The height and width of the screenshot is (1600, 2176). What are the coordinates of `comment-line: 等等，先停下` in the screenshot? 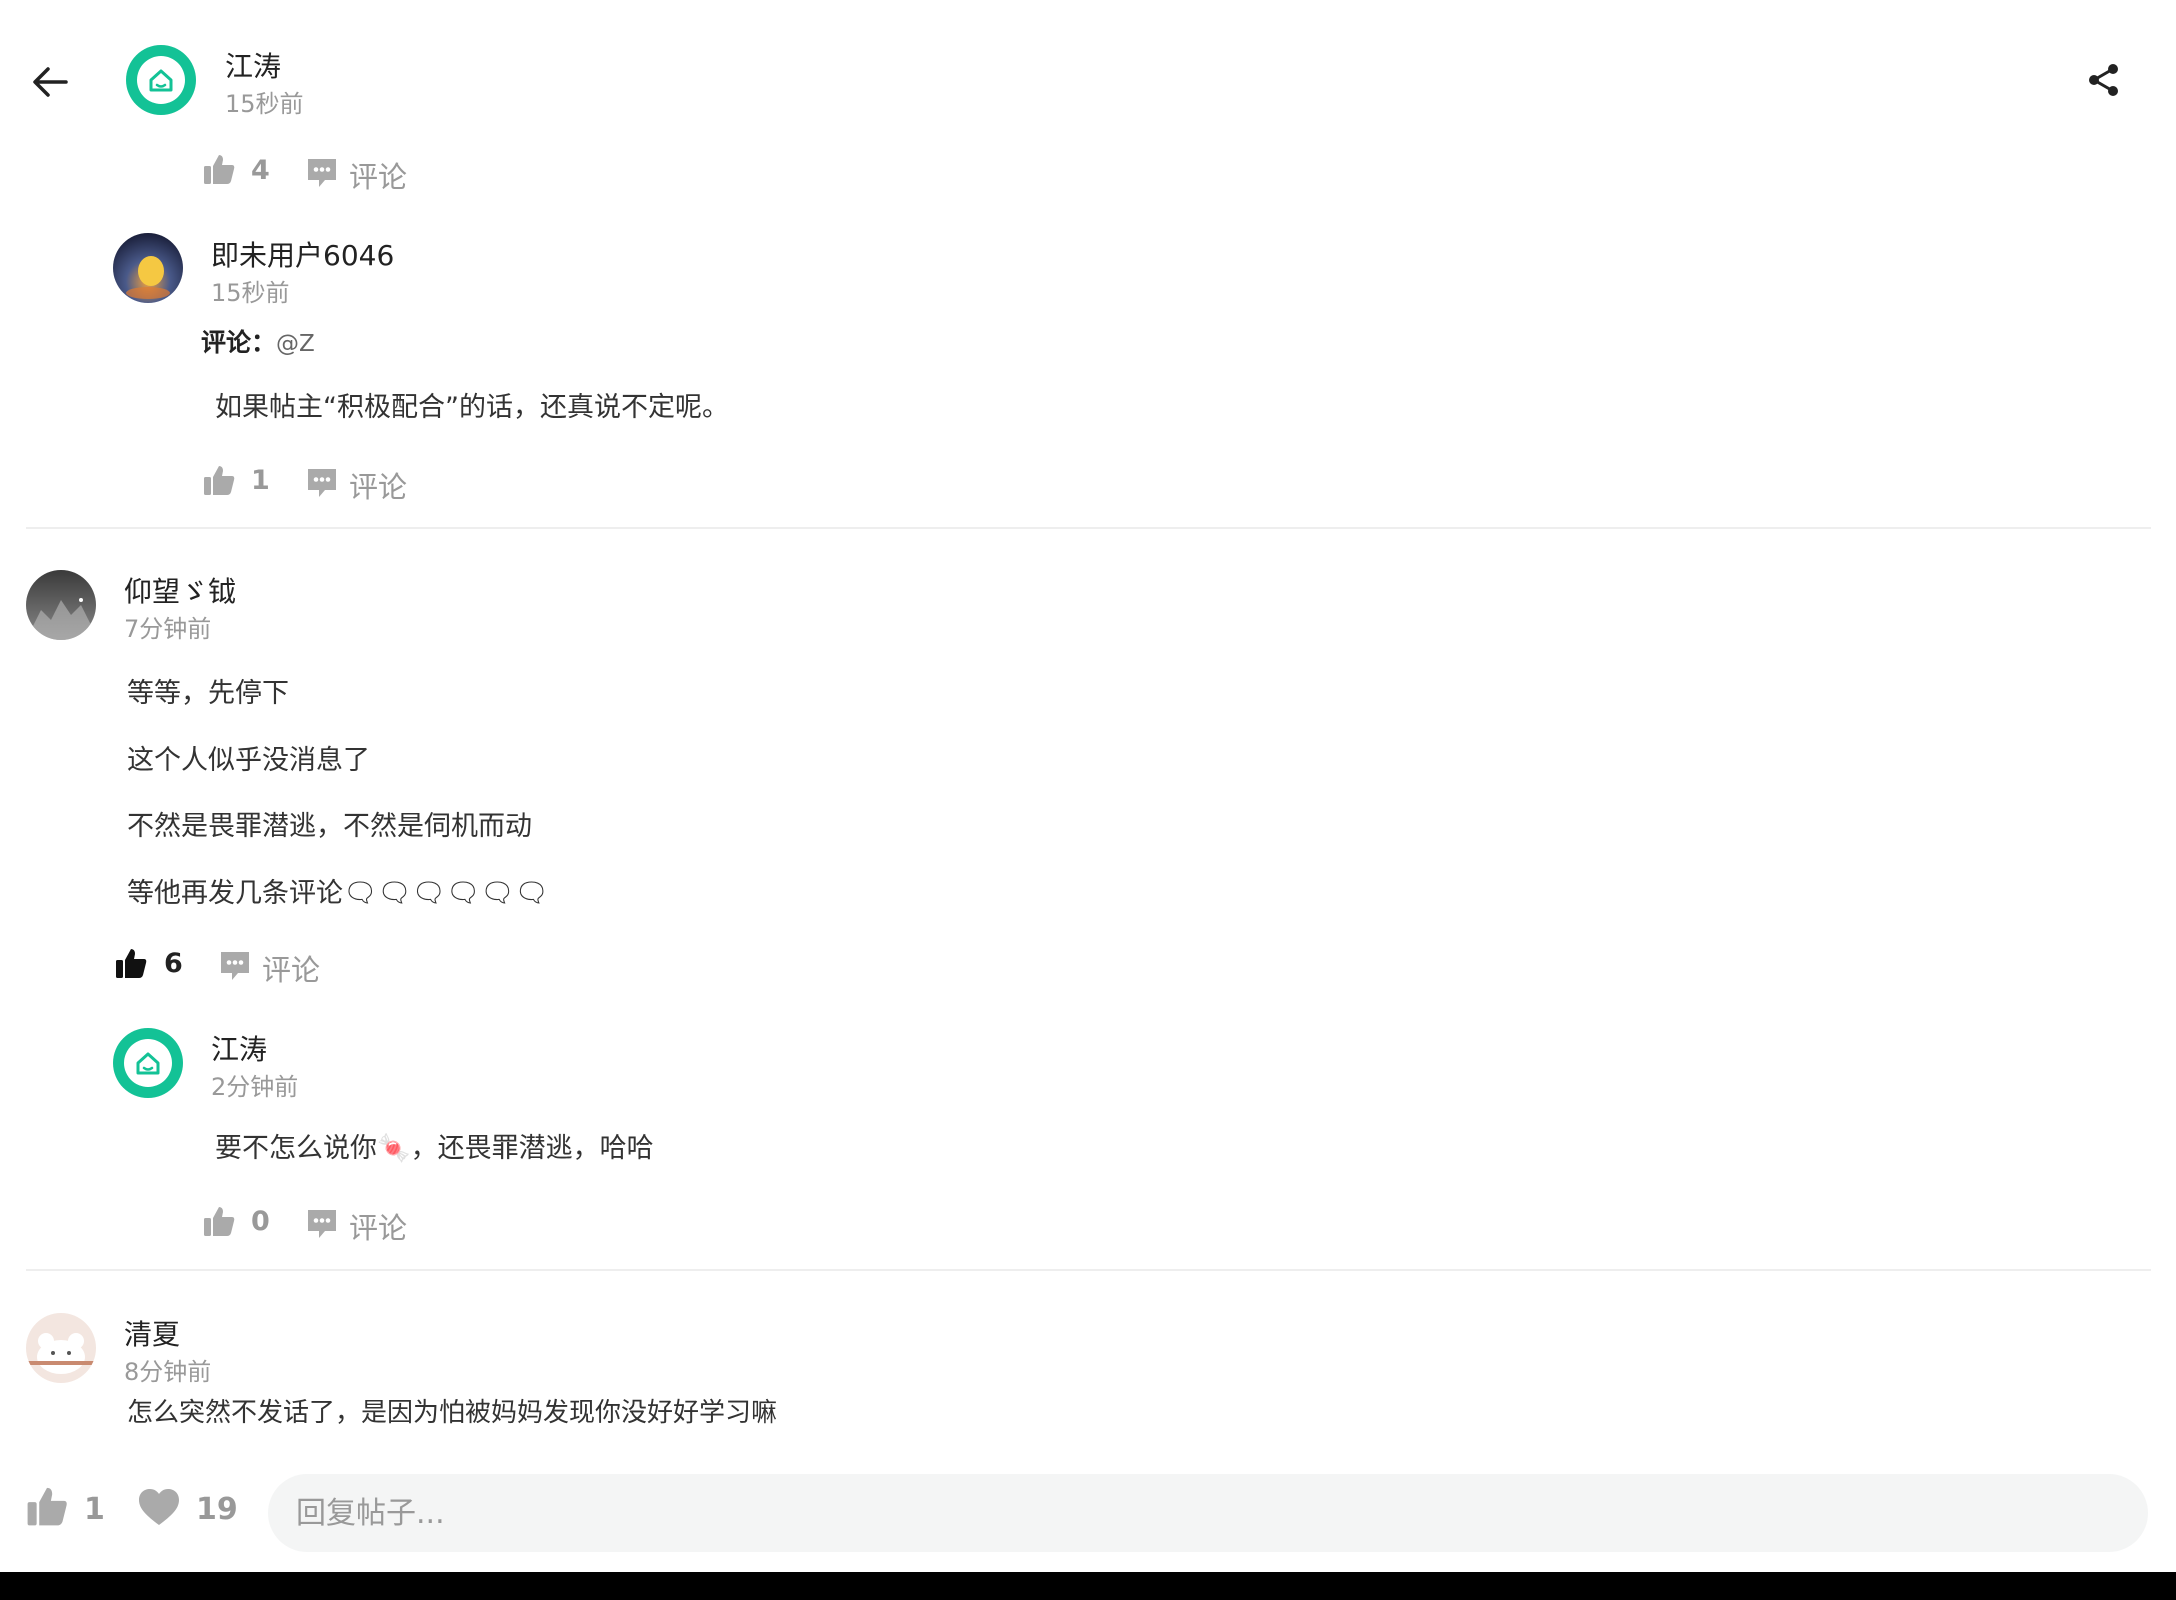 It's located at (208, 693).